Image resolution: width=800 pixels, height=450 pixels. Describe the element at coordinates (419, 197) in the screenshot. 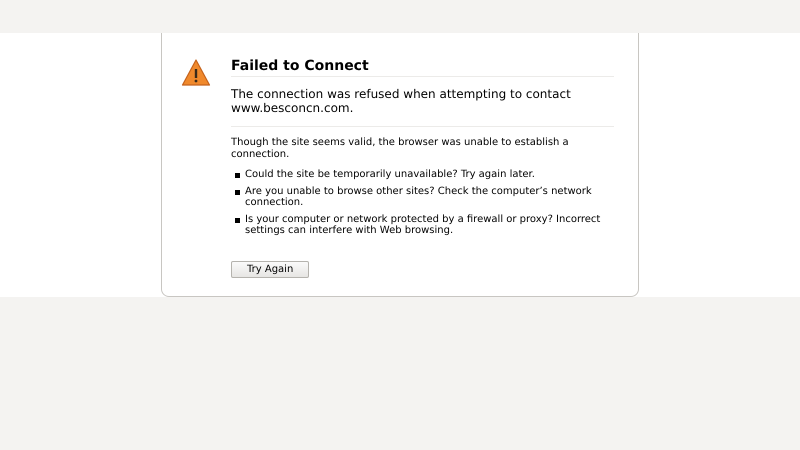

I see `suggestion-text: Are you unable to browse other sites? Check the computer’s network connection.` at that location.